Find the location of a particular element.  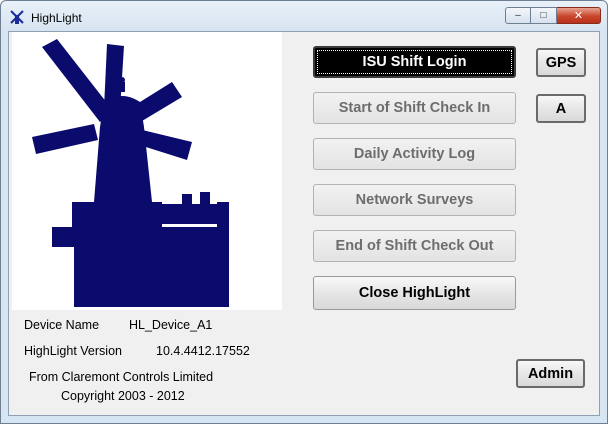

caption-buttons: – □ ✕ is located at coordinates (553, 16).